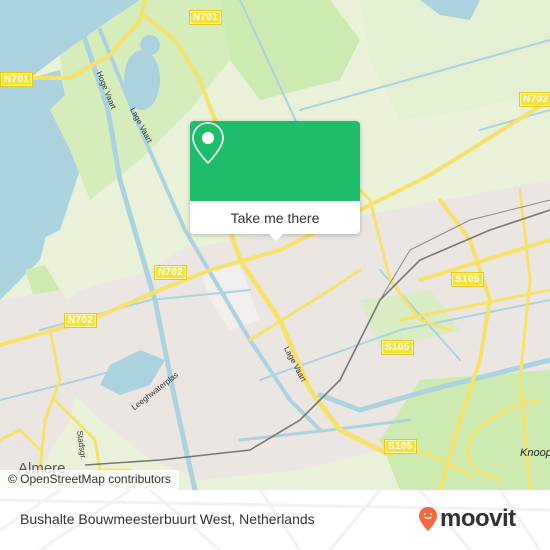 This screenshot has width=550, height=550. What do you see at coordinates (467, 279) in the screenshot?
I see `road-shield-s105-upper: S105` at bounding box center [467, 279].